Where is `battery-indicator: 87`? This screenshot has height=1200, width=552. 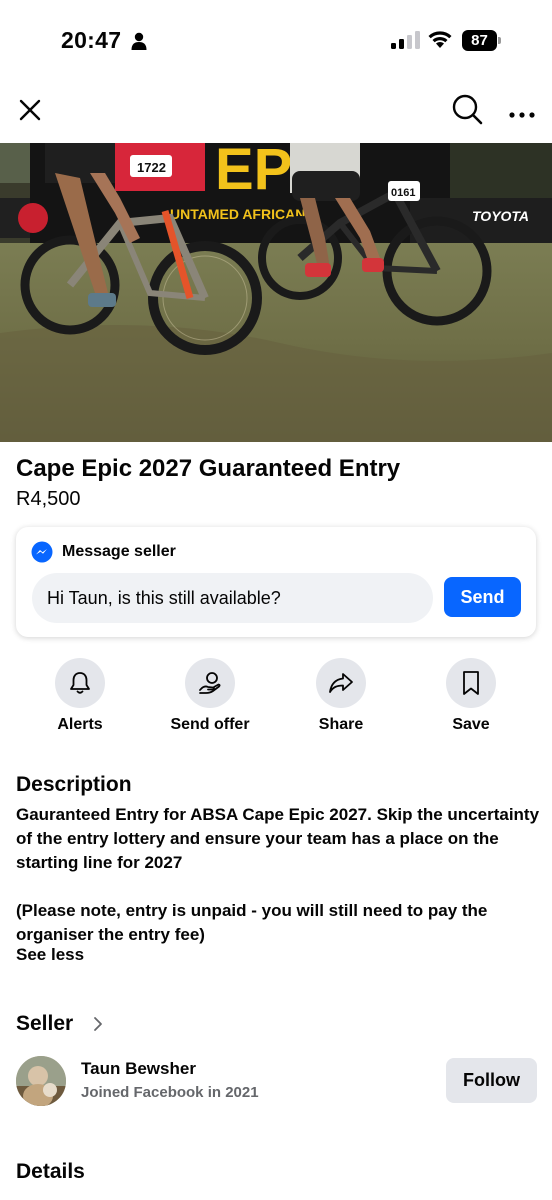
battery-indicator: 87 is located at coordinates (482, 40).